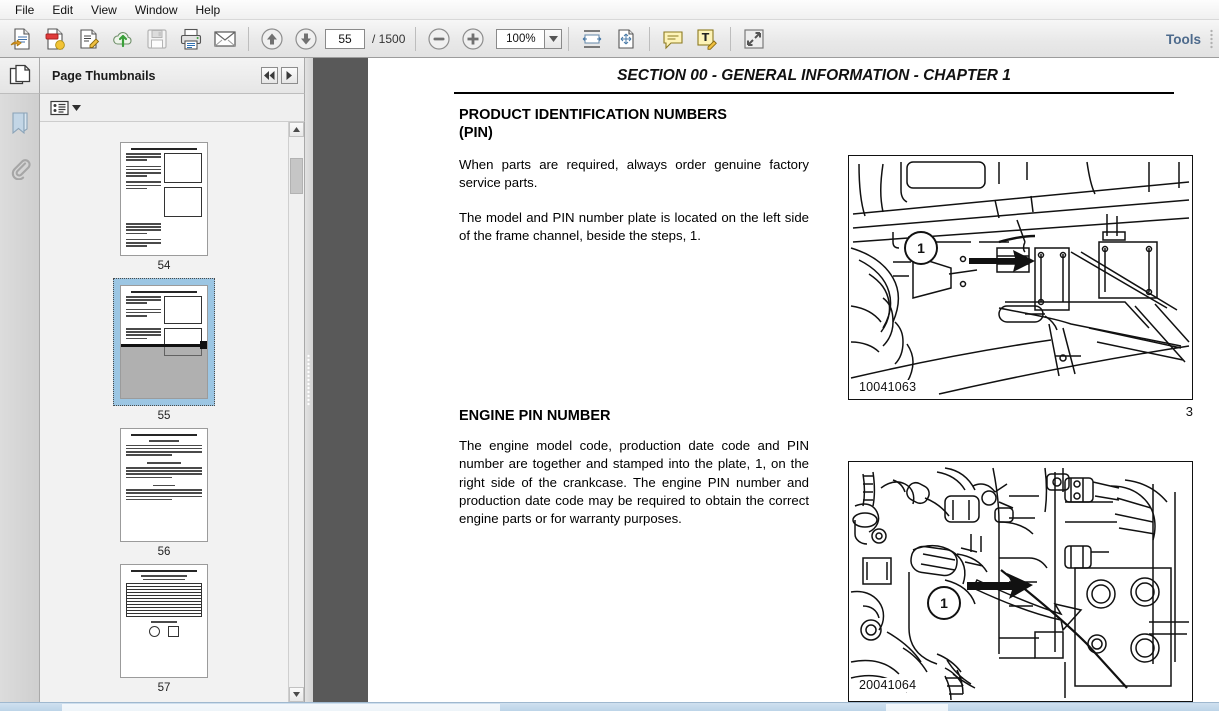 This screenshot has height=711, width=1219. Describe the element at coordinates (20, 384) in the screenshot. I see `sidebar-rail` at that location.